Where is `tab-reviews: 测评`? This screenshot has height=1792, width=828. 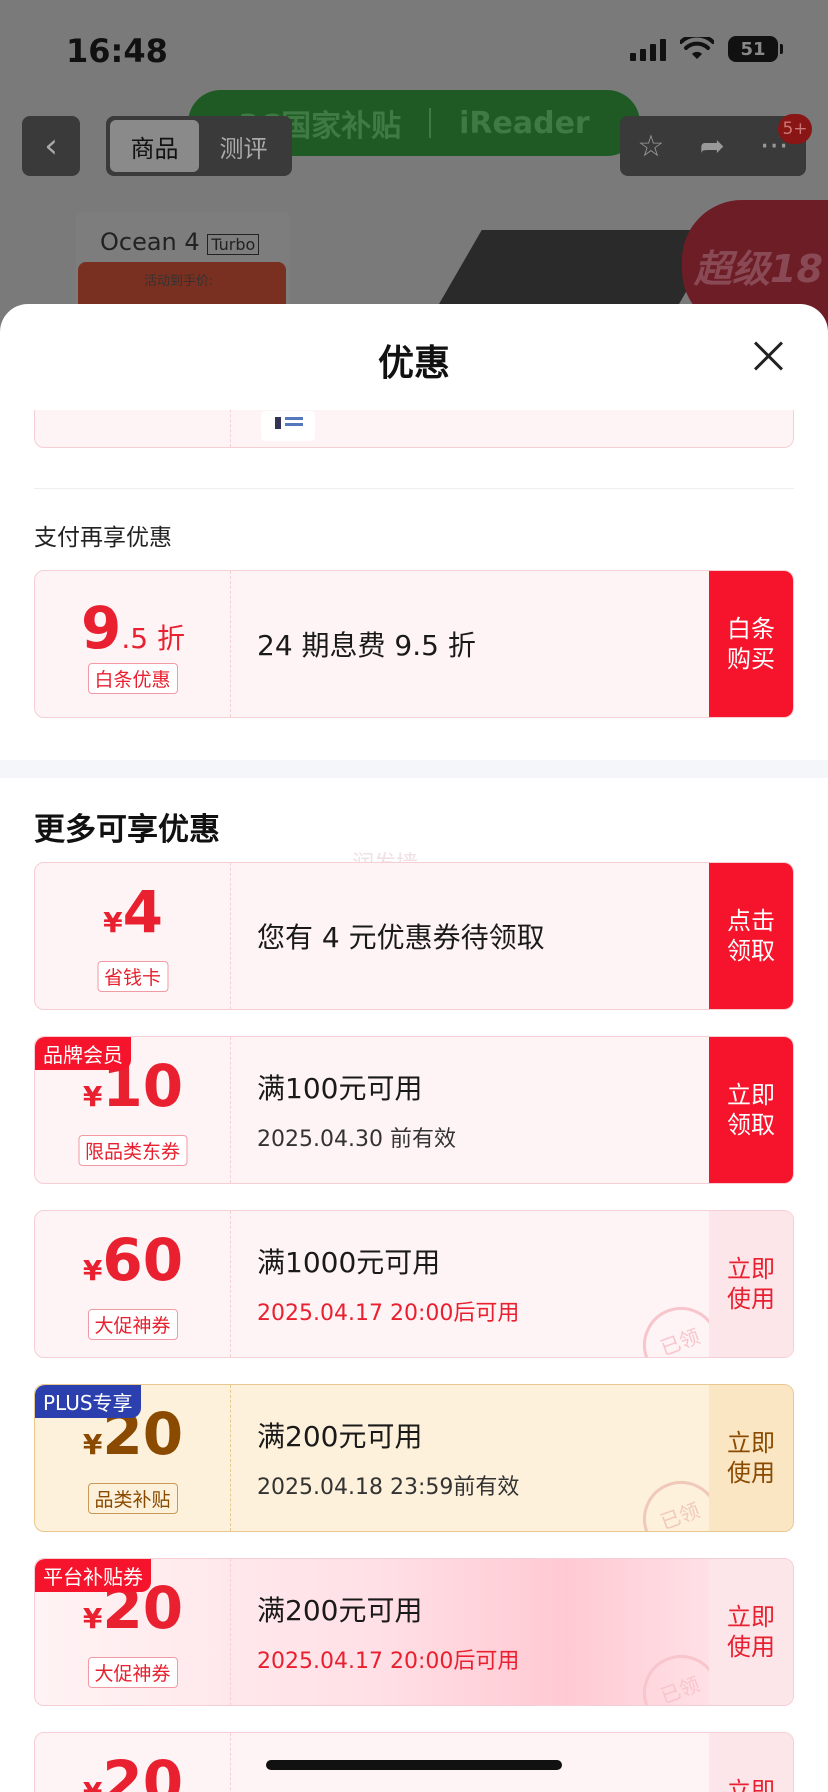
tab-reviews: 测评 is located at coordinates (243, 146).